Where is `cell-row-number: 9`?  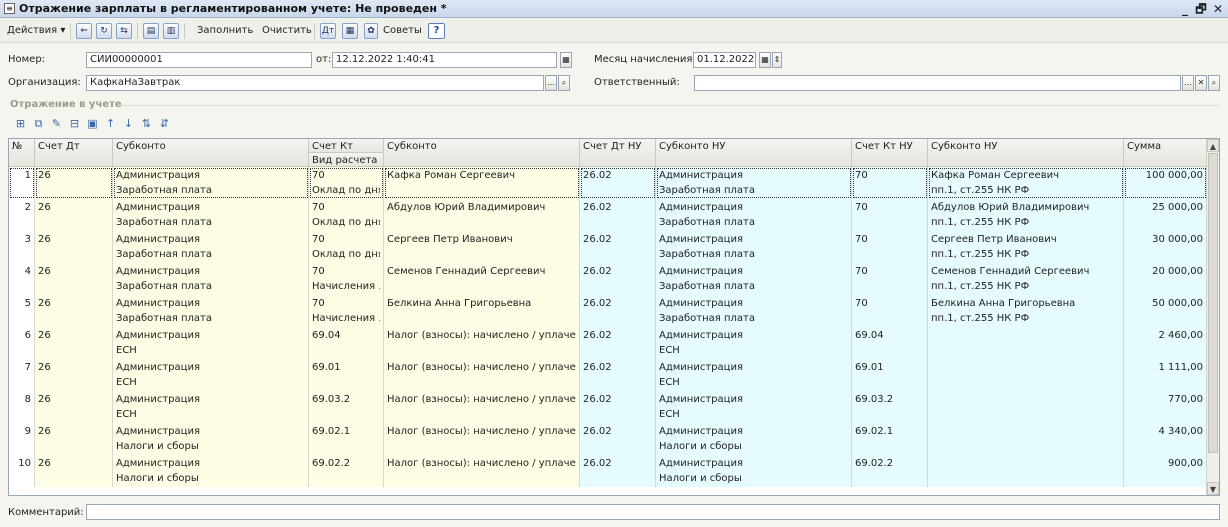 cell-row-number: 9 is located at coordinates (22, 439).